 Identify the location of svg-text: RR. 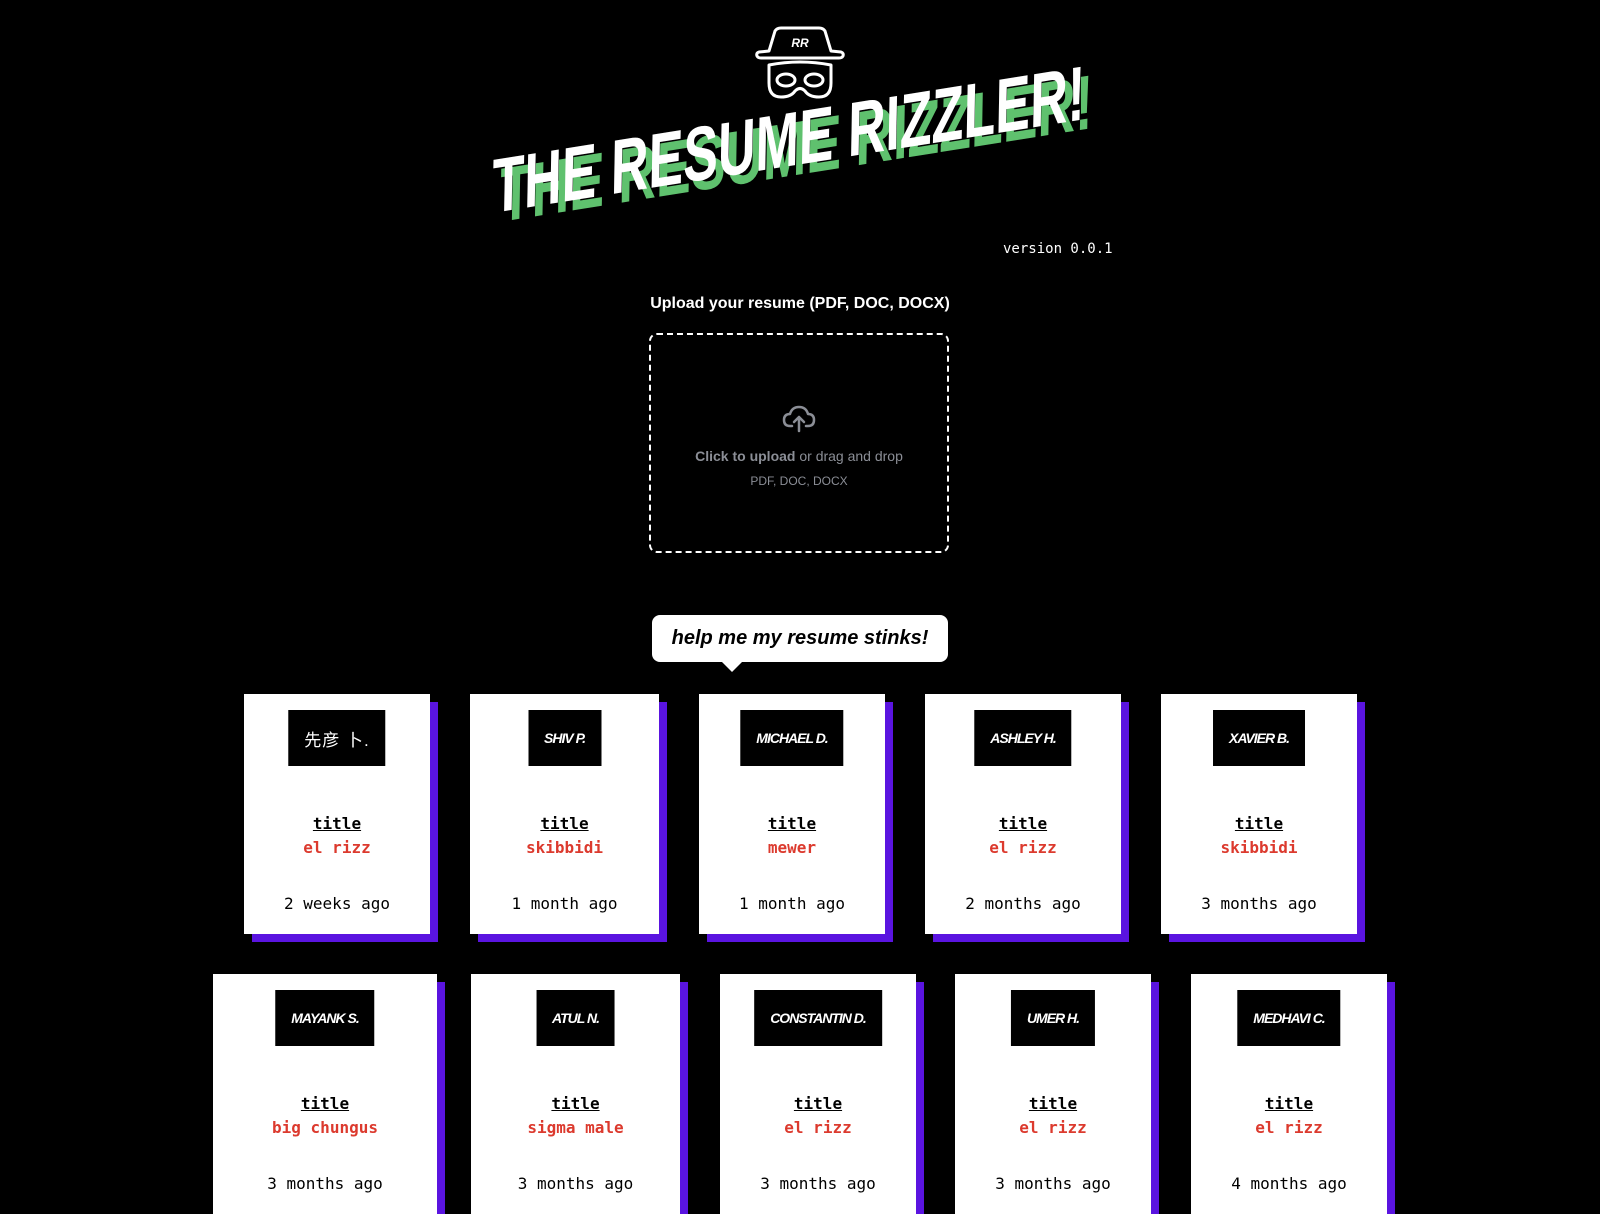
(800, 43).